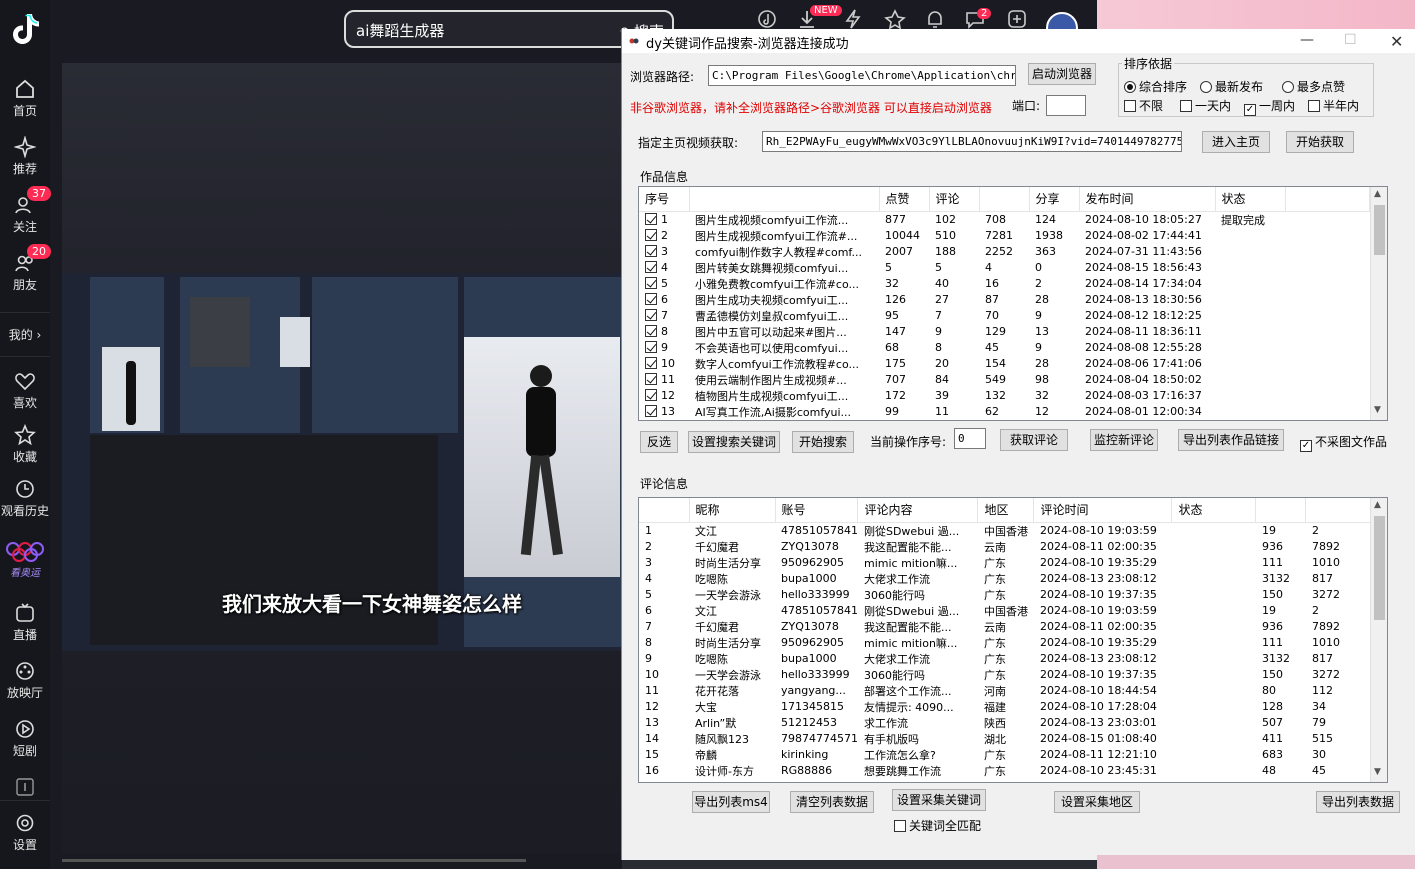 The width and height of the screenshot is (1415, 869). Describe the element at coordinates (817, 510) in the screenshot. I see `comments-column-header: 账号` at that location.